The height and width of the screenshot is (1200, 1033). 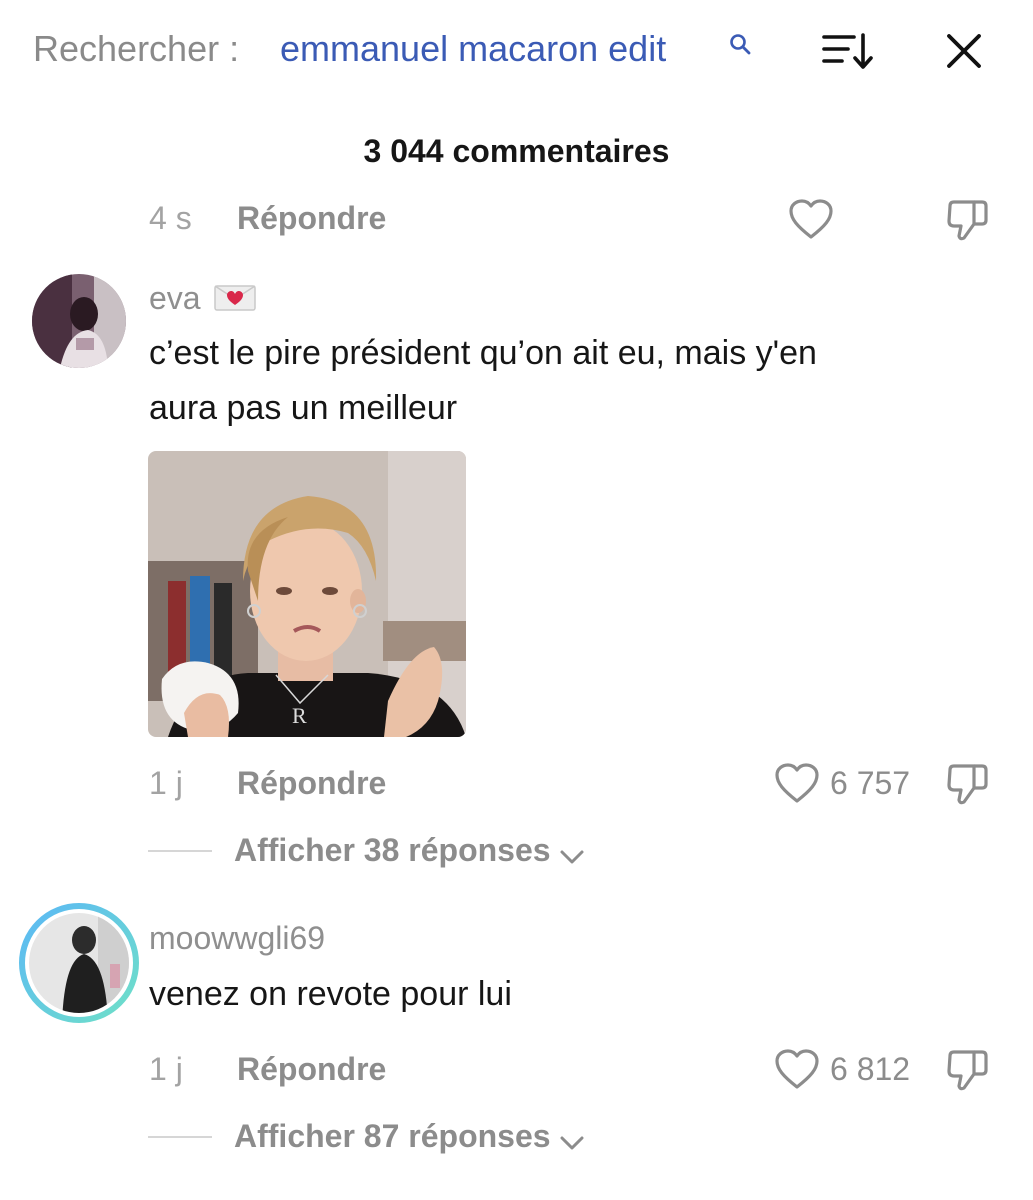 I want to click on sort-icon, so click(x=847, y=51).